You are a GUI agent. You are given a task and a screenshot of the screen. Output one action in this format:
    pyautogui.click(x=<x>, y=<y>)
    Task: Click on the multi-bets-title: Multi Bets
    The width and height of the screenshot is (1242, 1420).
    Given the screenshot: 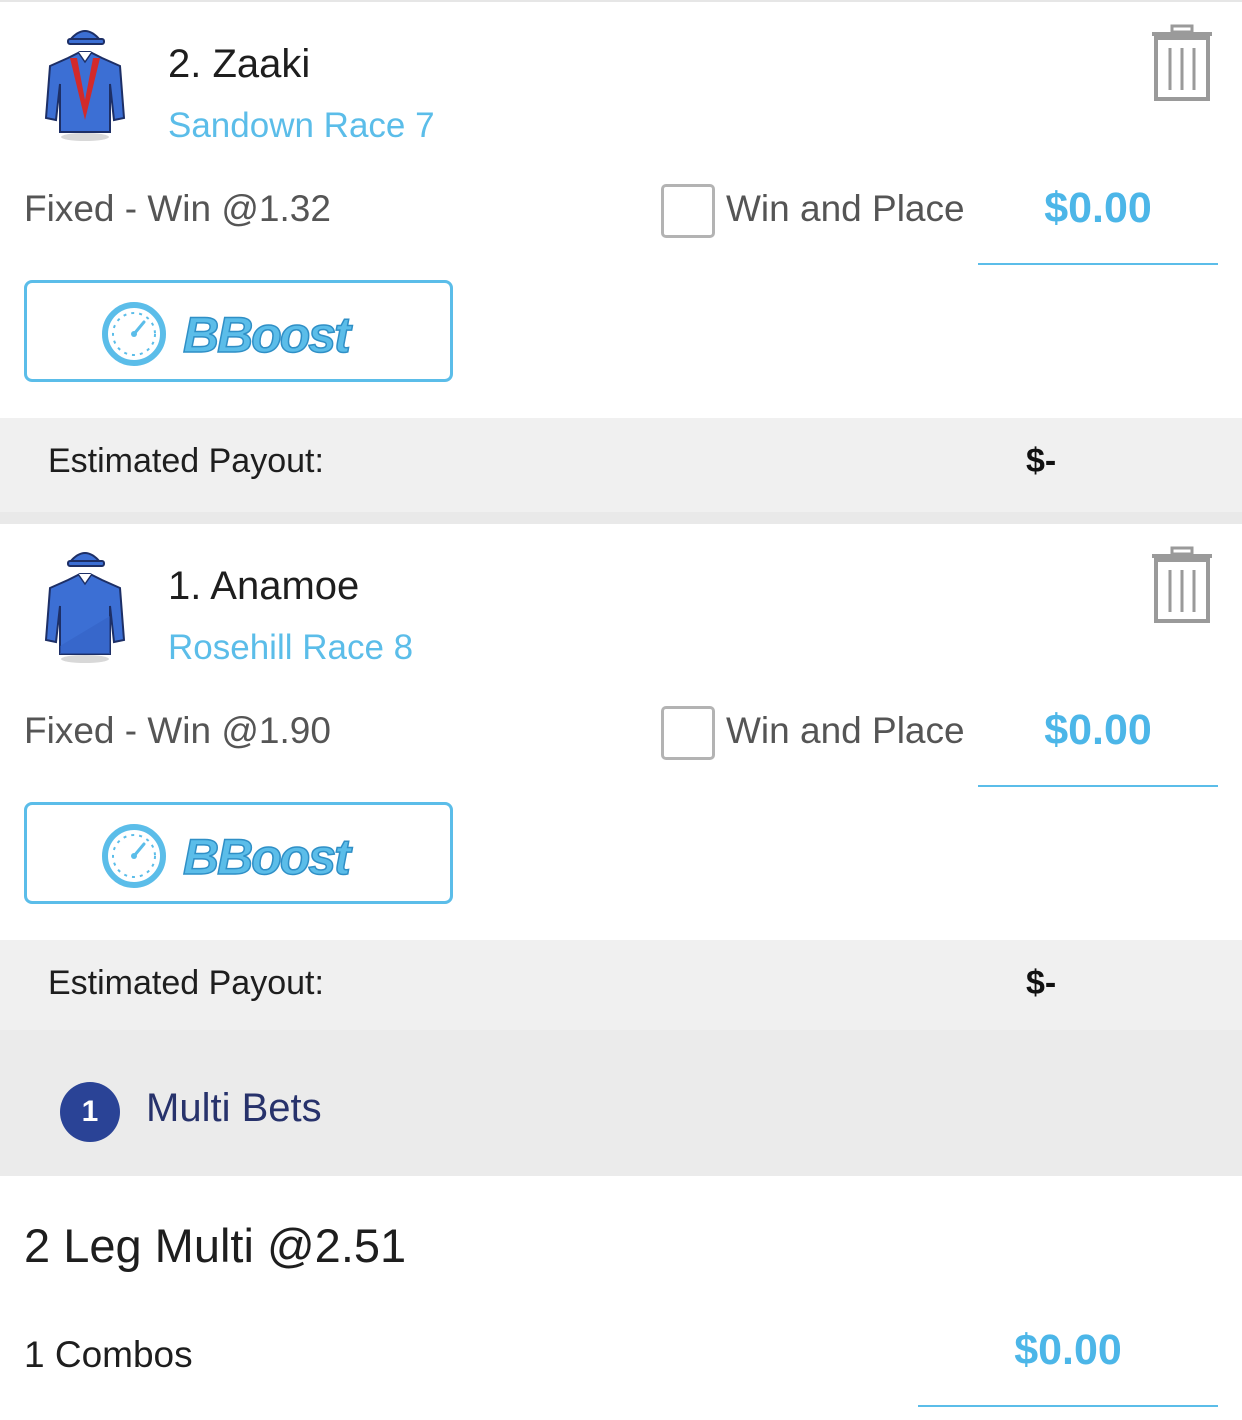 What is the action you would take?
    pyautogui.click(x=234, y=1108)
    